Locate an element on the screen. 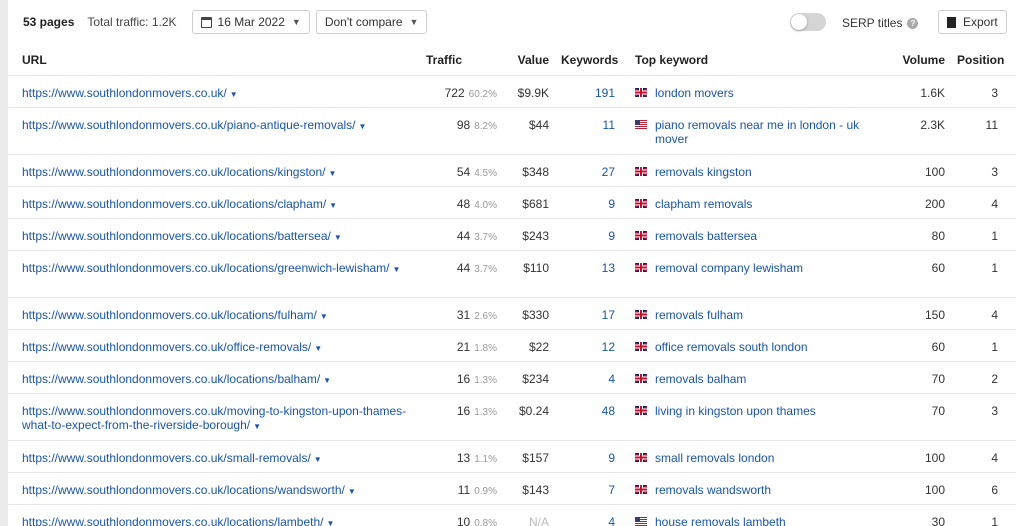 The height and width of the screenshot is (526, 1024). position-cell: 4 is located at coordinates (994, 314).